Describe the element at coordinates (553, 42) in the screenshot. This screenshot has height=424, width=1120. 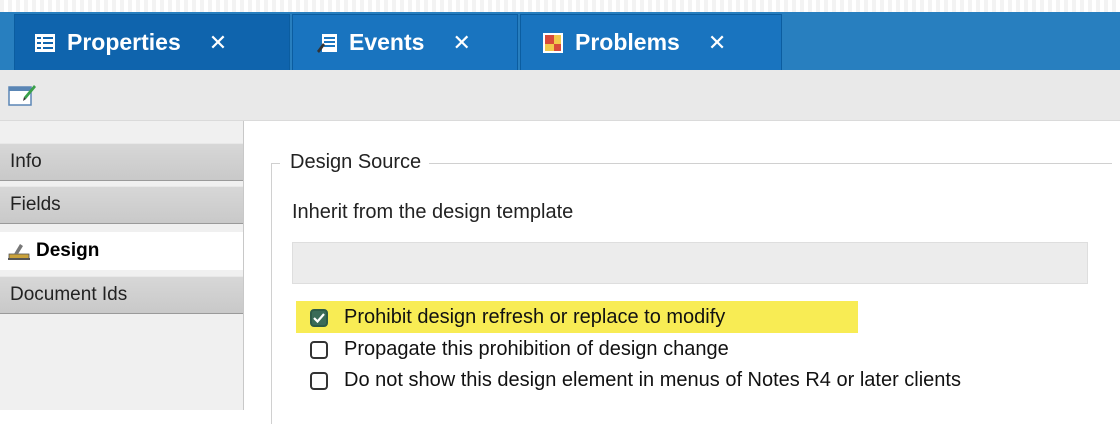
I see `problems-icon` at that location.